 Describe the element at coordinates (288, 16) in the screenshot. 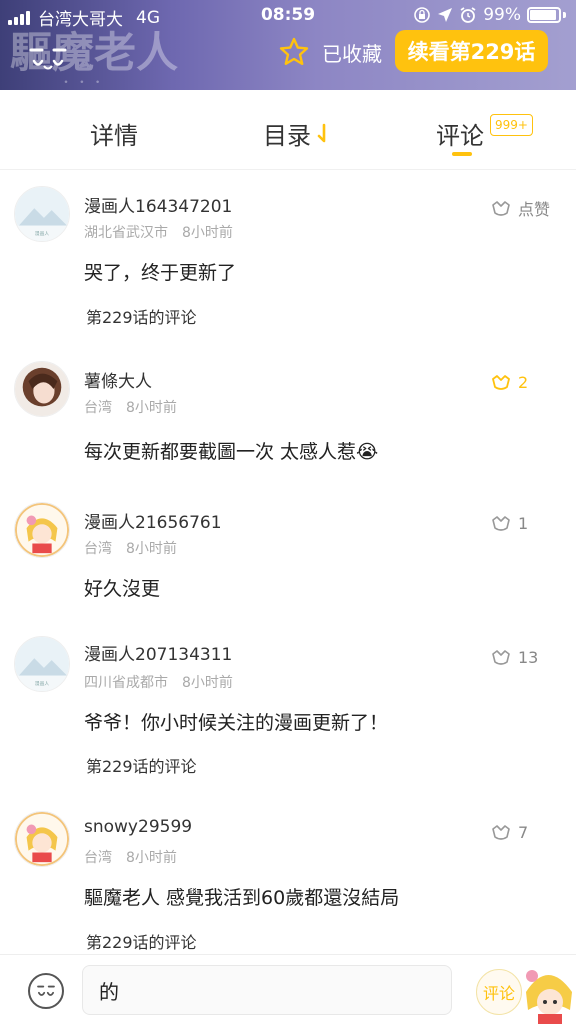

I see `status-bar: 台湾大哥大 4G 08:59 99%` at that location.